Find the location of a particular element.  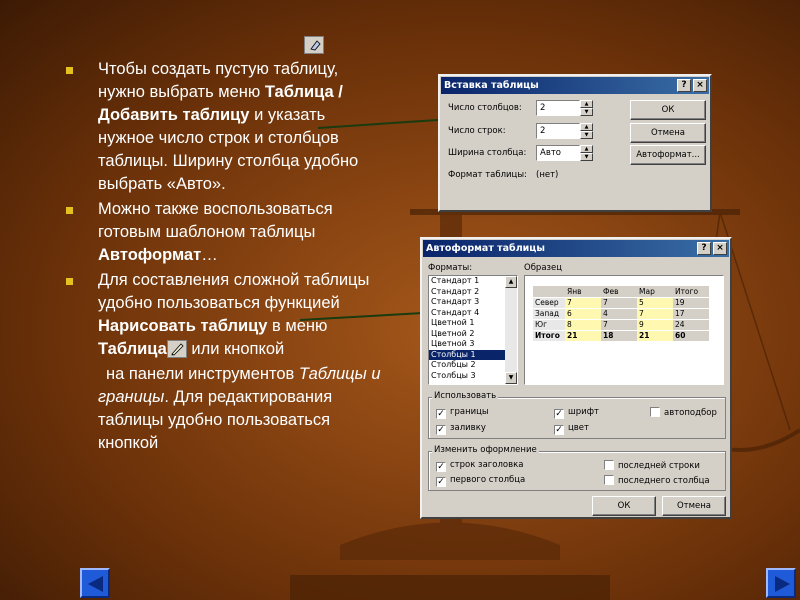

header-rows-checkbox: ✓ строк заголовка is located at coordinates (479, 466).